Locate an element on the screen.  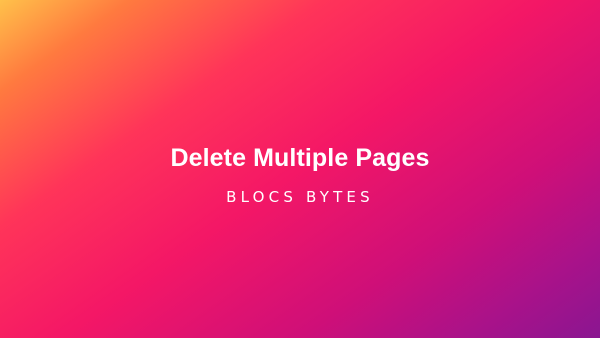
brand-wordmark: BLOCS BYTES is located at coordinates (300, 197).